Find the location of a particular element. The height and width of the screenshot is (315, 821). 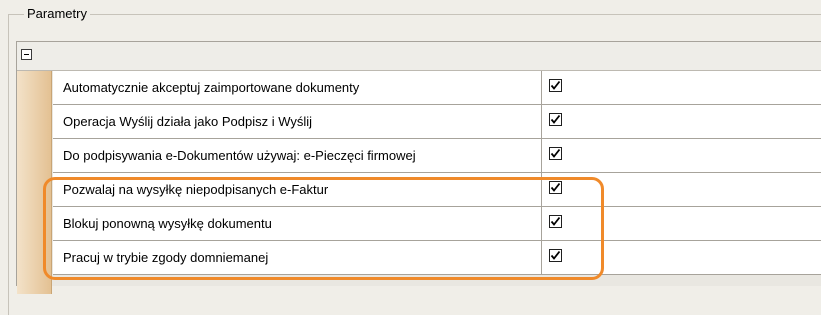

checkbox-allow-unsigned is located at coordinates (555, 187).